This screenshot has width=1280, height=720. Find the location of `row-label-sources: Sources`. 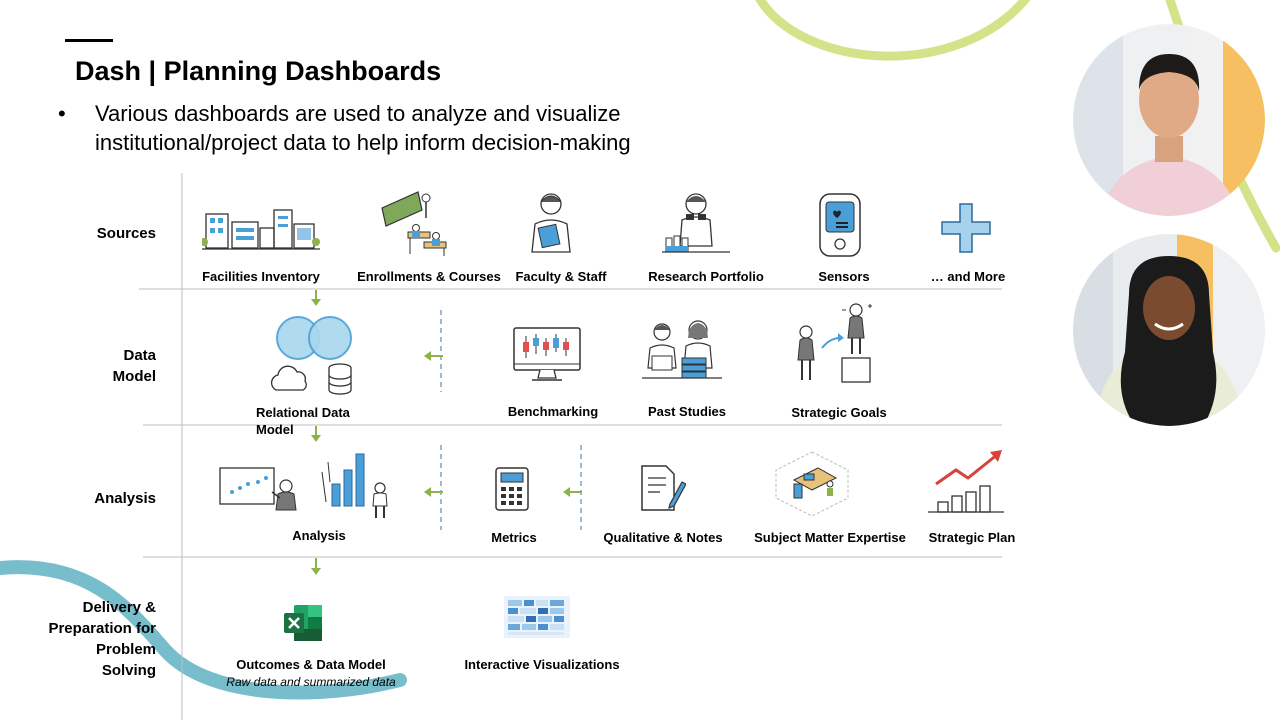

row-label-sources: Sources is located at coordinates (126, 233).